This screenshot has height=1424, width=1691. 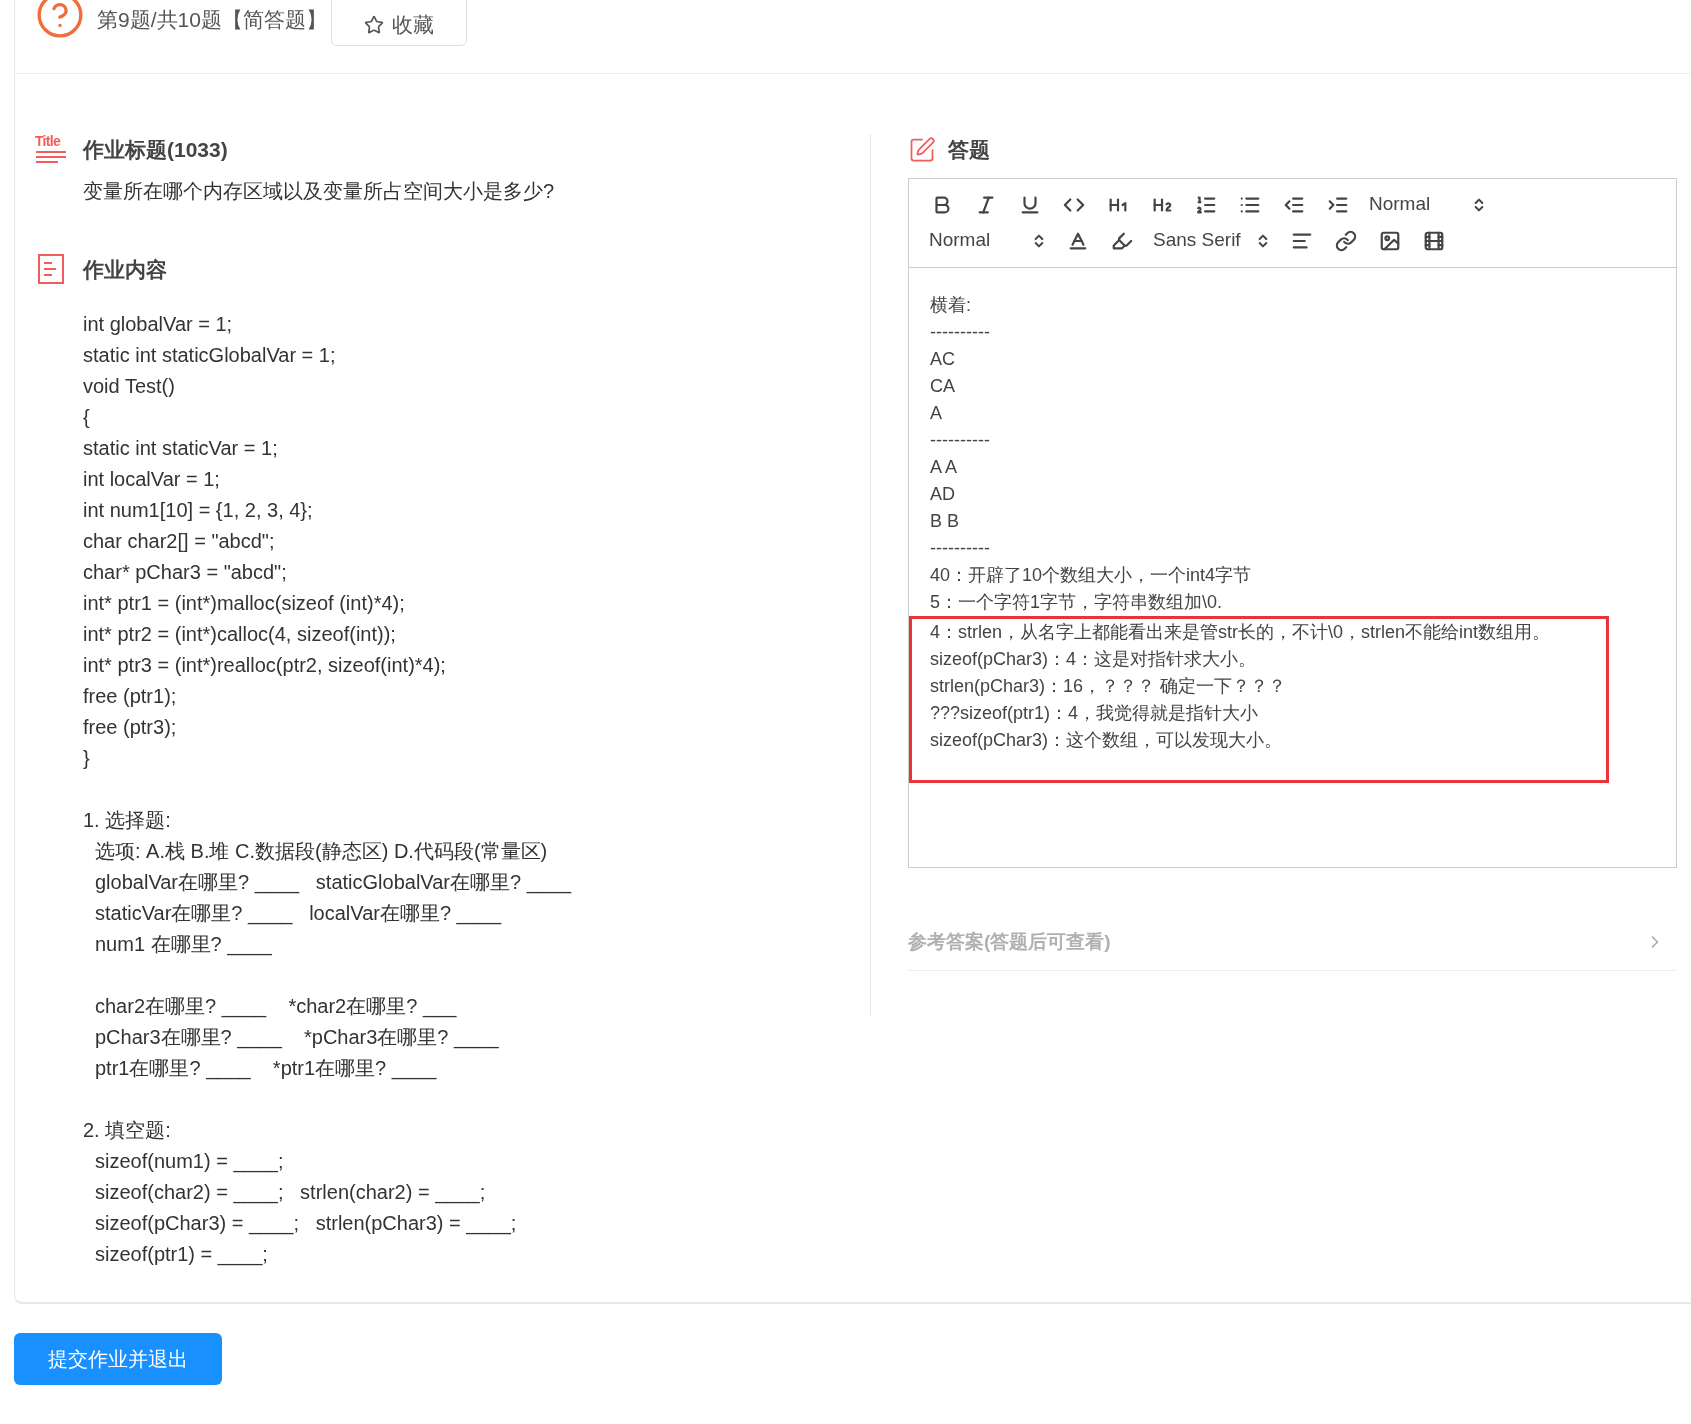 What do you see at coordinates (942, 494) in the screenshot?
I see `answer-line: AD` at bounding box center [942, 494].